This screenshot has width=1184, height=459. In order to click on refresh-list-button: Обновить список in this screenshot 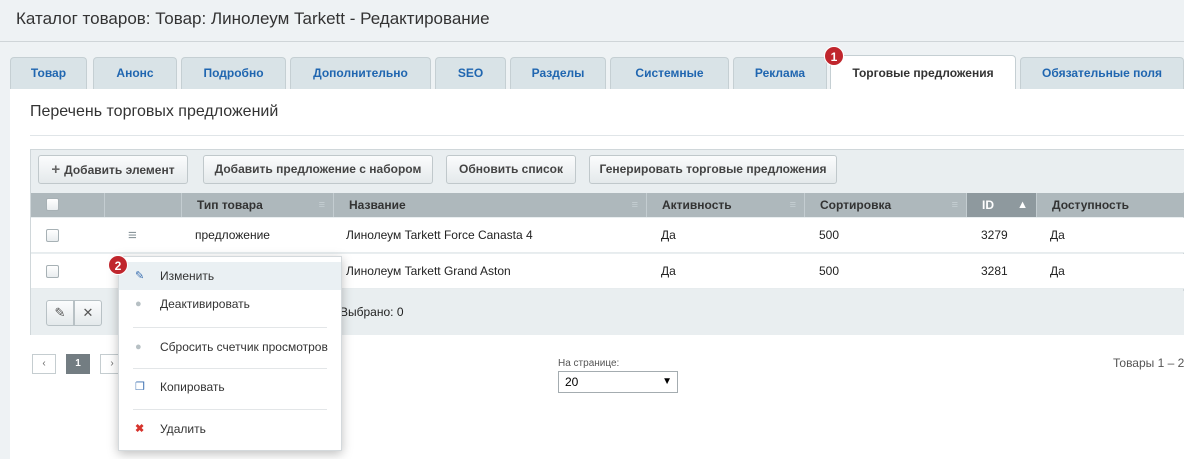, I will do `click(511, 169)`.